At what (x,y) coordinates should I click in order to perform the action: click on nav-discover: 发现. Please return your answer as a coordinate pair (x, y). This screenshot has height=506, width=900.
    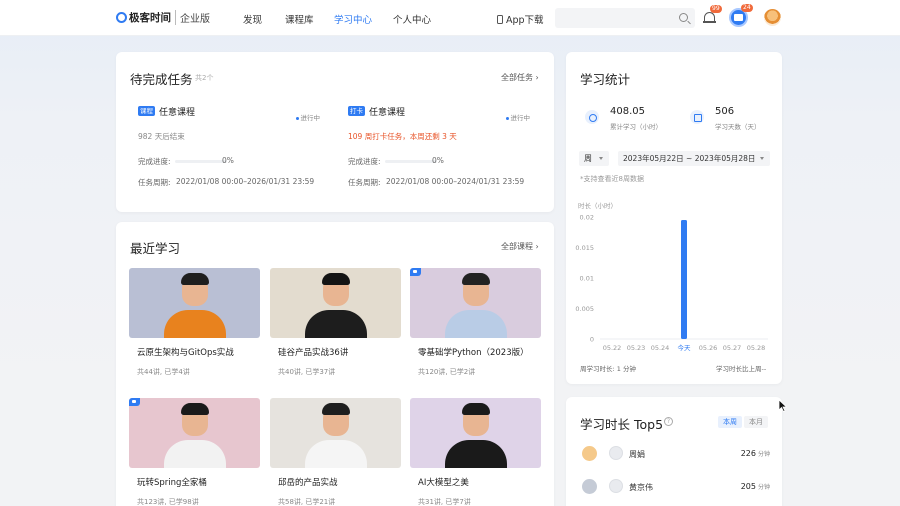
    Looking at the image, I should click on (252, 19).